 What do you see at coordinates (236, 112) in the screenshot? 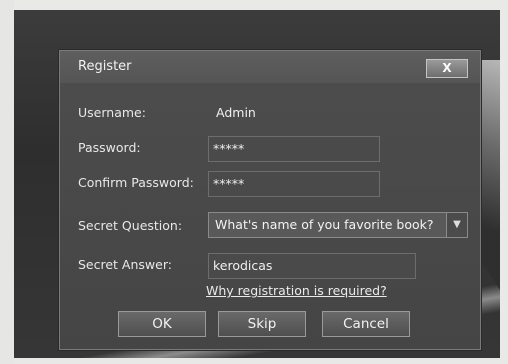
I see `username-value: Admin` at bounding box center [236, 112].